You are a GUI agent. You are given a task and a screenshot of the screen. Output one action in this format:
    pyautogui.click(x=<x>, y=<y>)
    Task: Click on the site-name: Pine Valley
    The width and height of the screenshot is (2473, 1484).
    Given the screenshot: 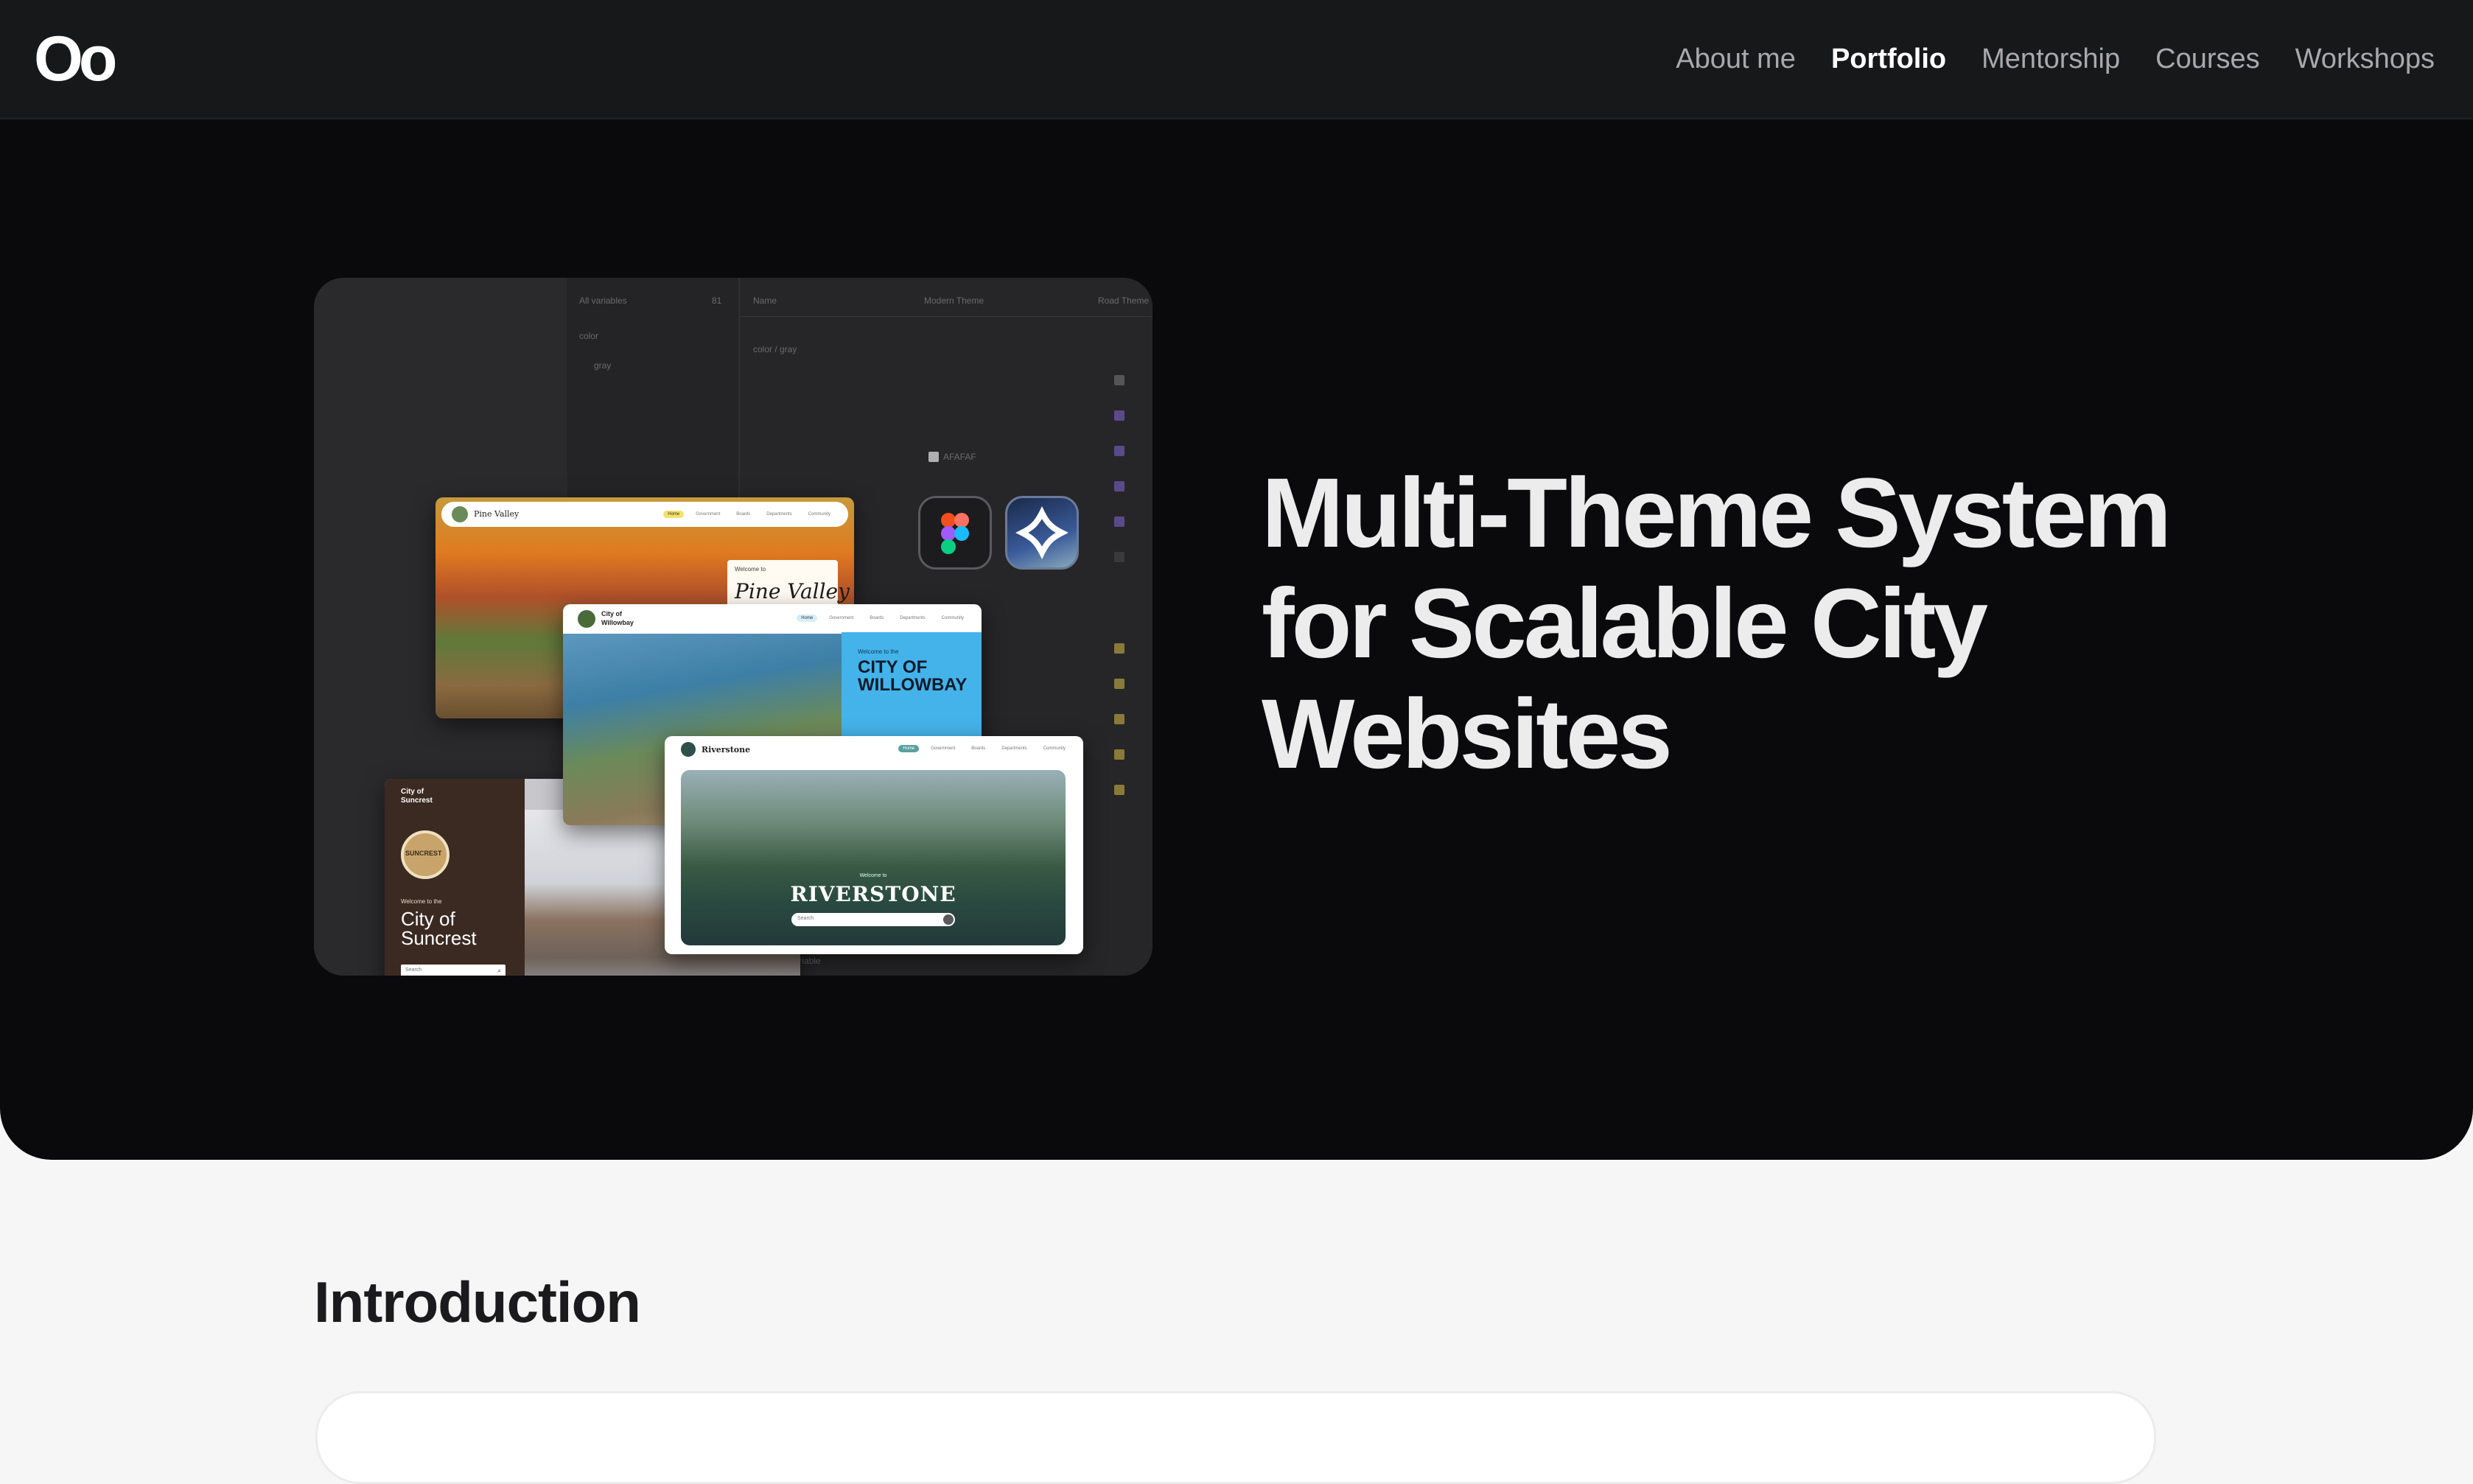 What is the action you would take?
    pyautogui.click(x=497, y=514)
    